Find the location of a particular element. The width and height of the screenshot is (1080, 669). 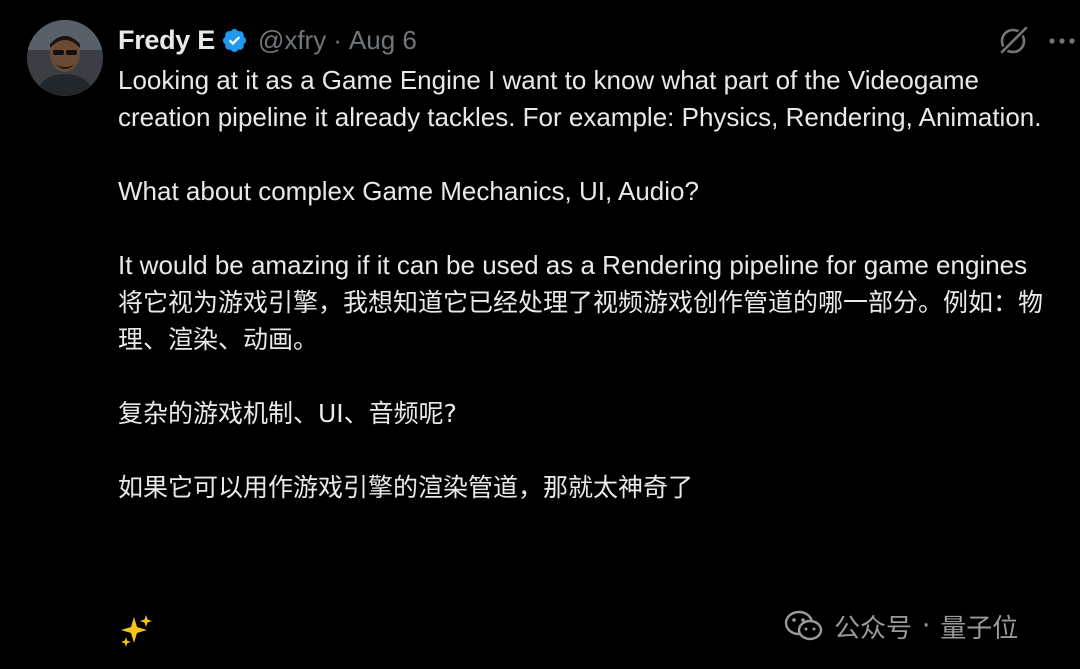

watermark-name: 量子位 is located at coordinates (979, 628).